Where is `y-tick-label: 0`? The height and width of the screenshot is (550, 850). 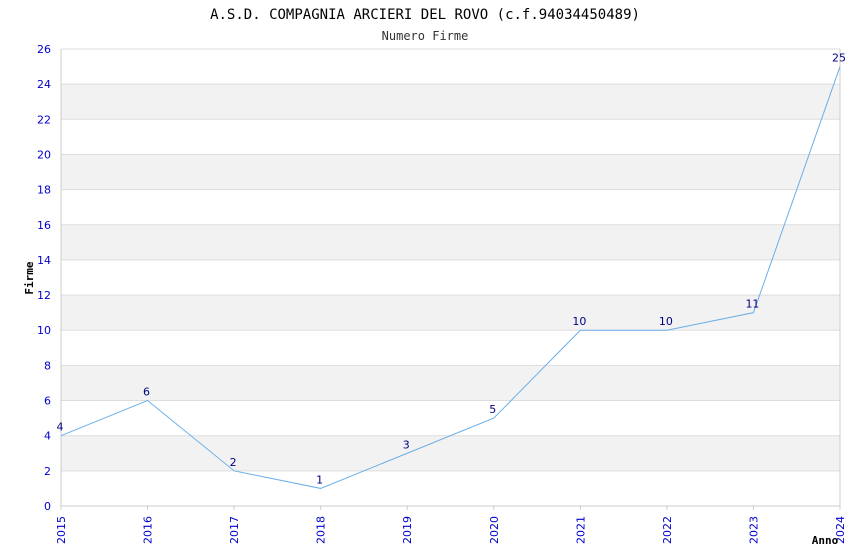 y-tick-label: 0 is located at coordinates (47, 506).